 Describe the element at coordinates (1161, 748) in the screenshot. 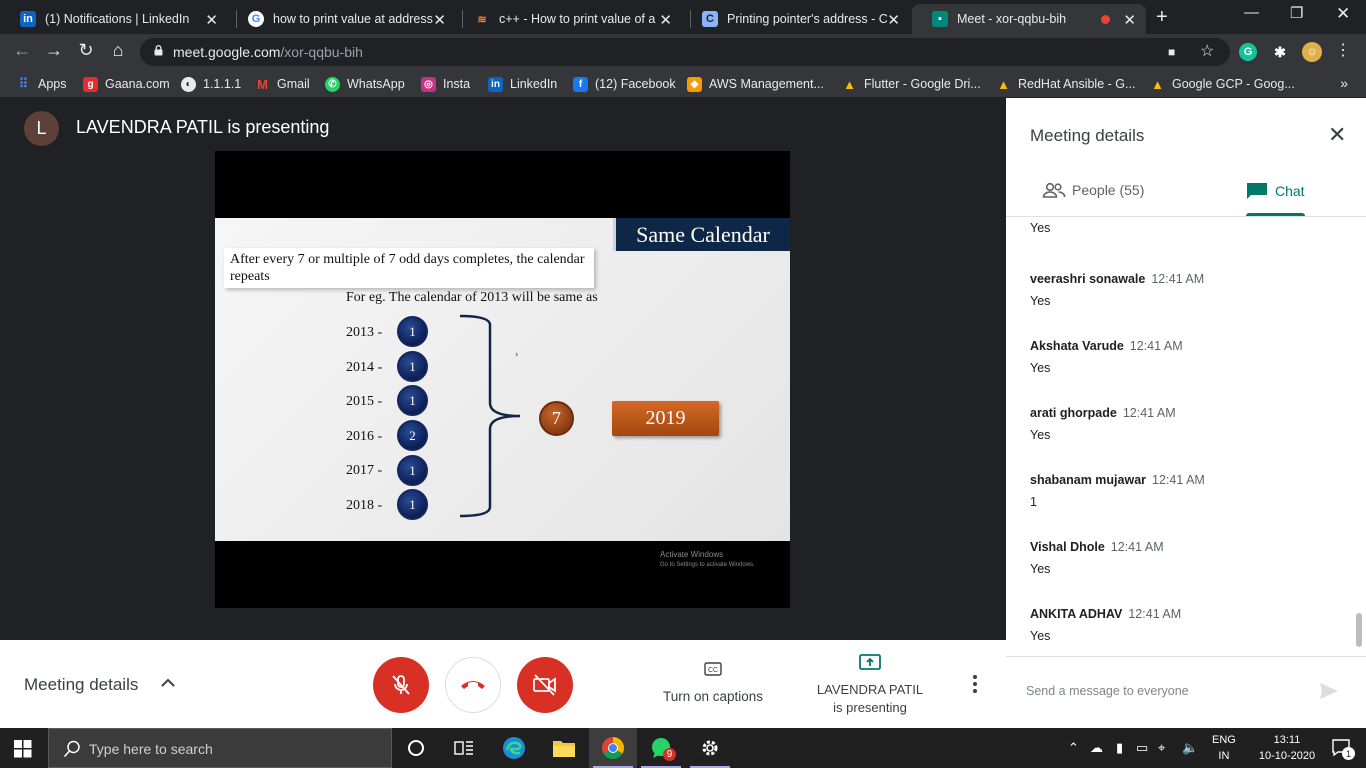

I see `network-icon: ⌖` at that location.